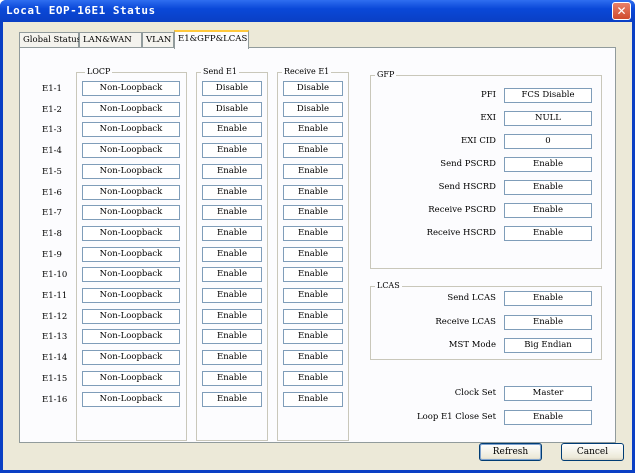 The width and height of the screenshot is (635, 473). What do you see at coordinates (488, 95) in the screenshot?
I see `gfp-row-label: PFI` at bounding box center [488, 95].